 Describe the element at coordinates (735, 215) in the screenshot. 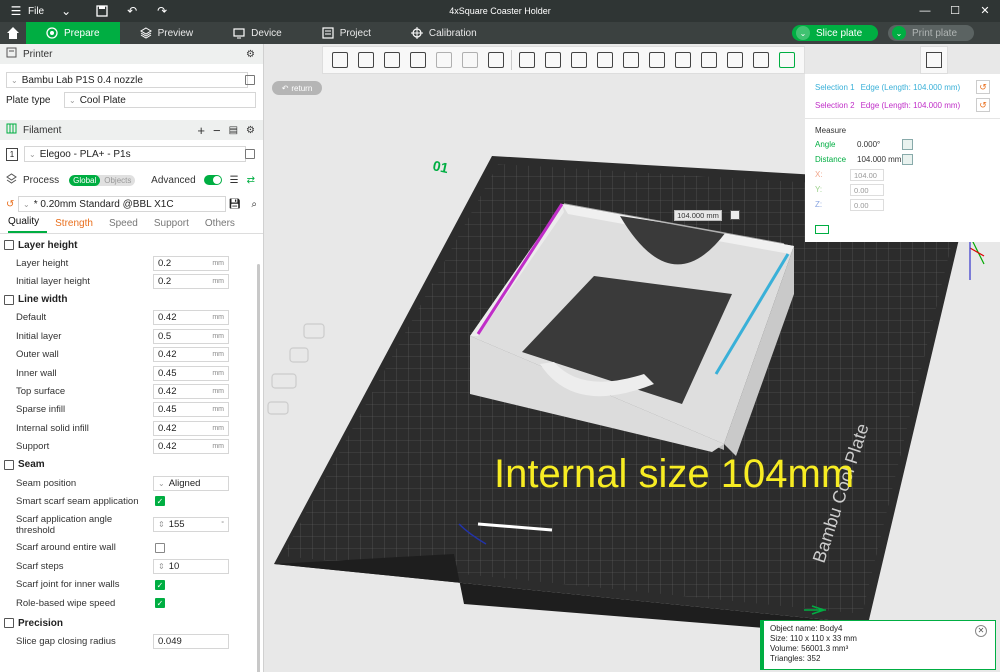

I see `edit-dimension-icon` at that location.